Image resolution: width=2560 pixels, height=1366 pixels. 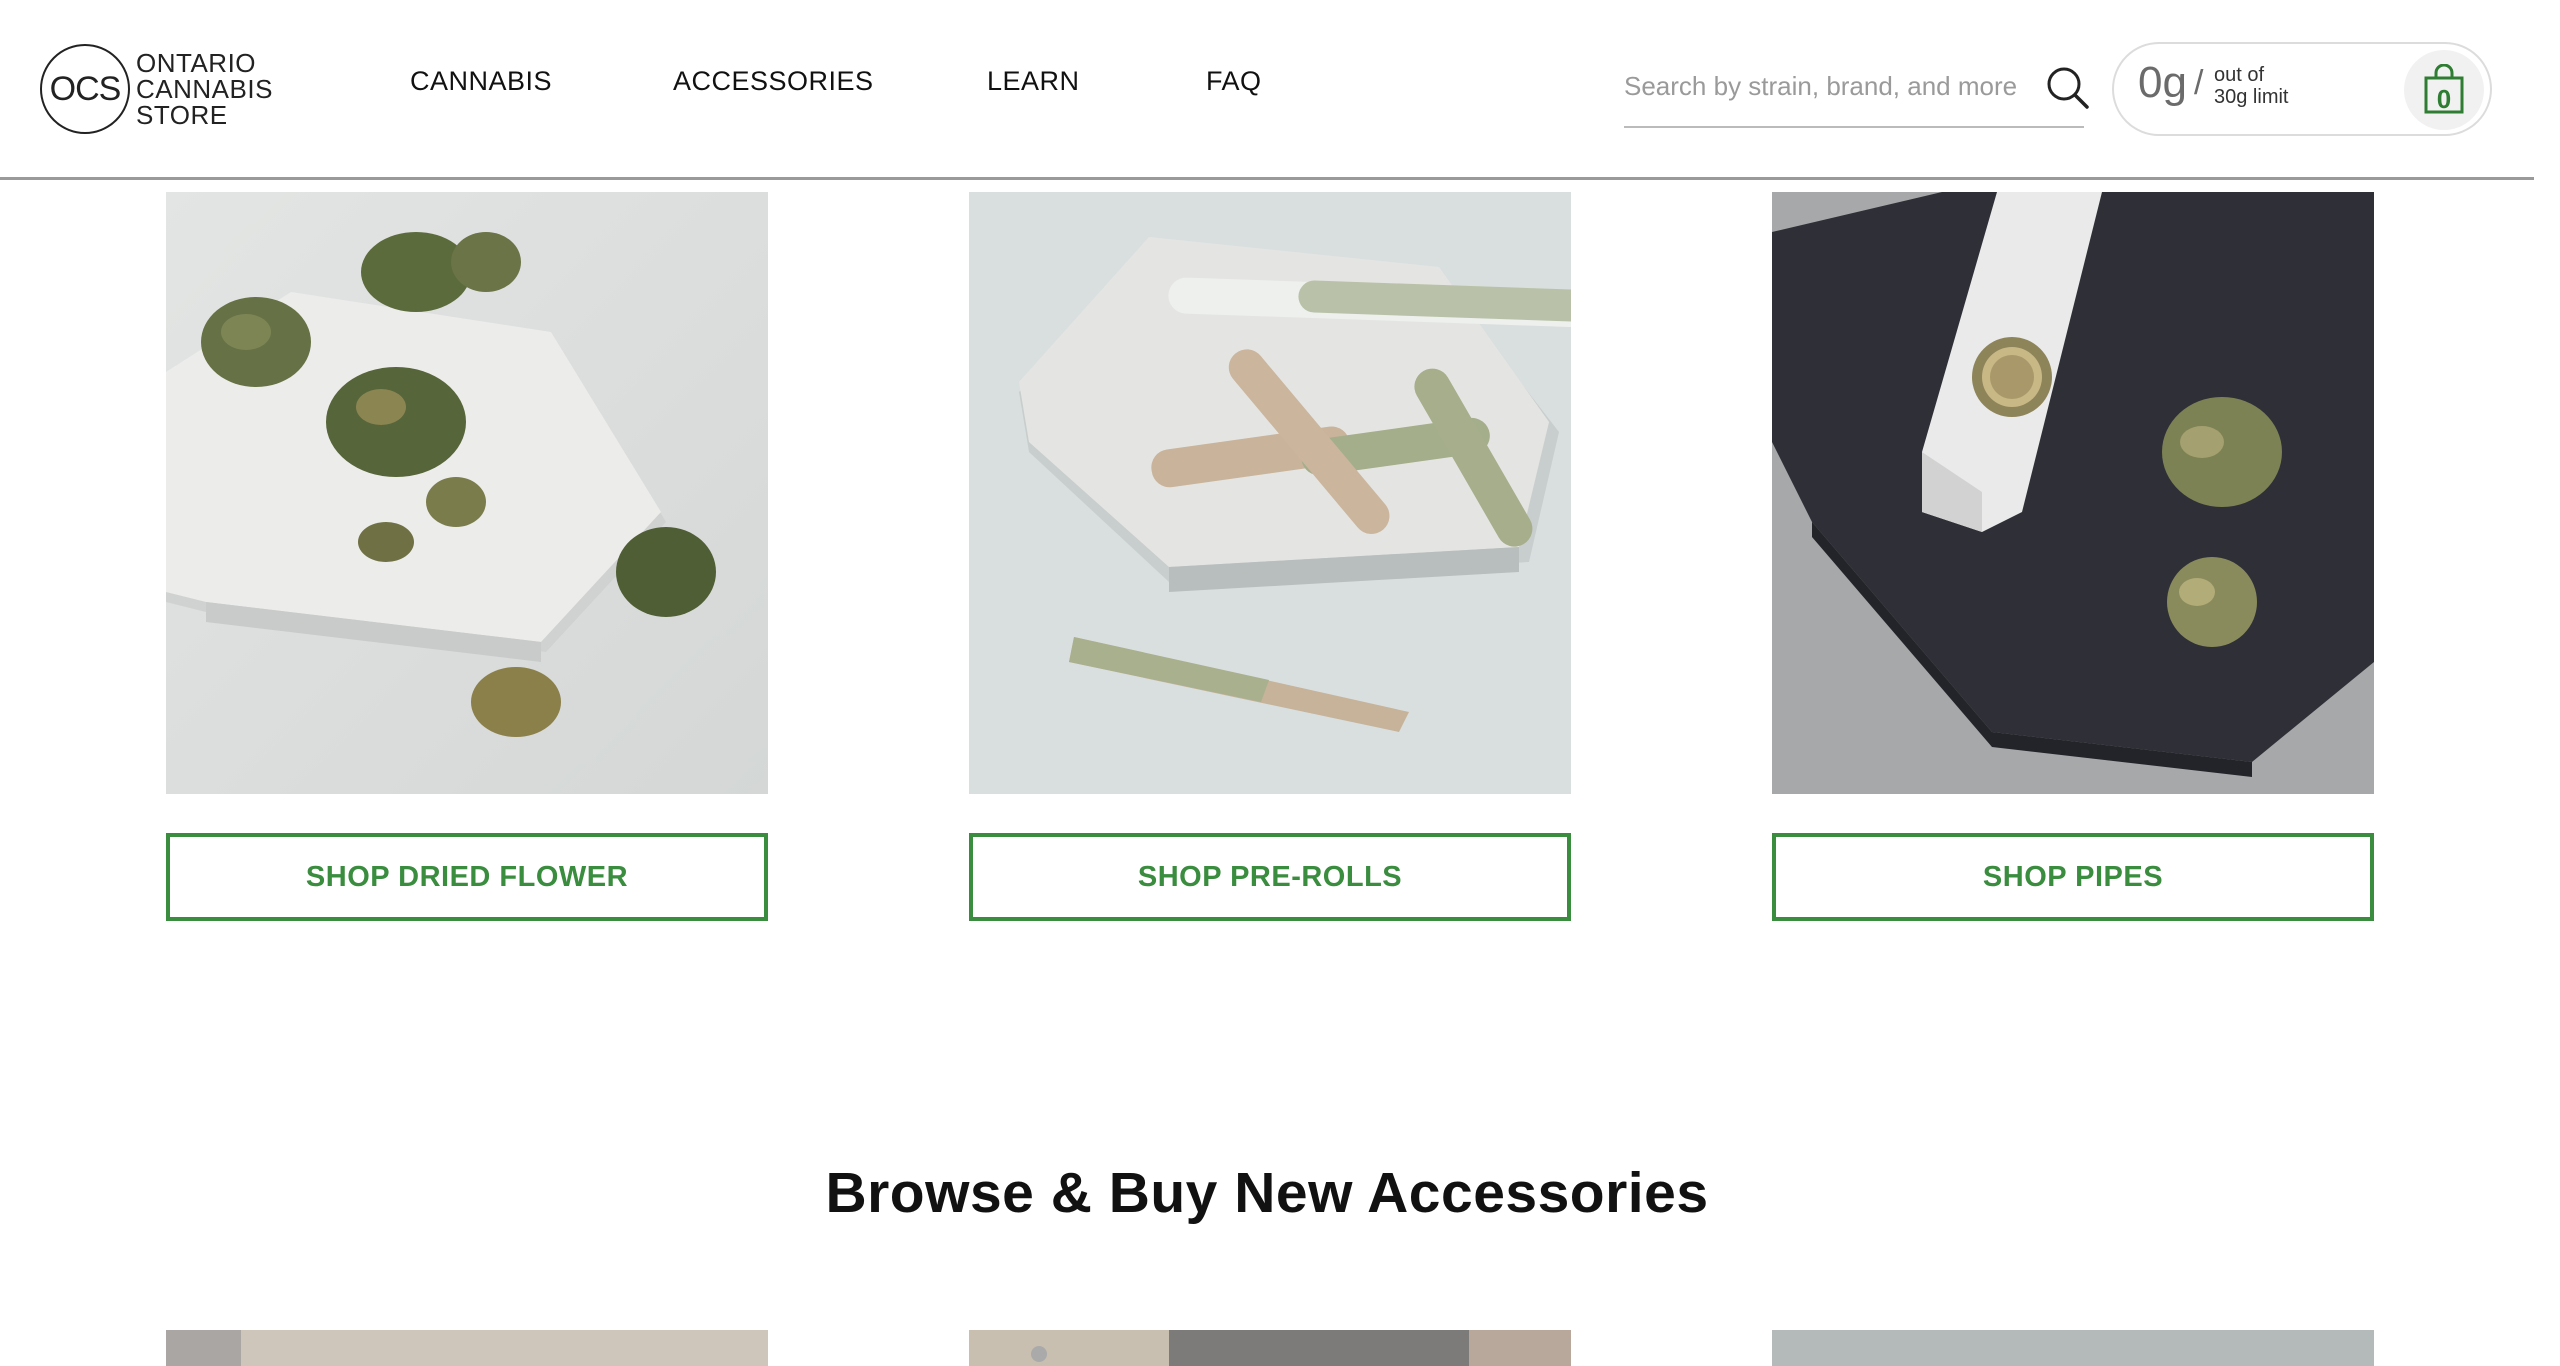 What do you see at coordinates (2251, 97) in the screenshot?
I see `limit-caption-line-2: 30g limit` at bounding box center [2251, 97].